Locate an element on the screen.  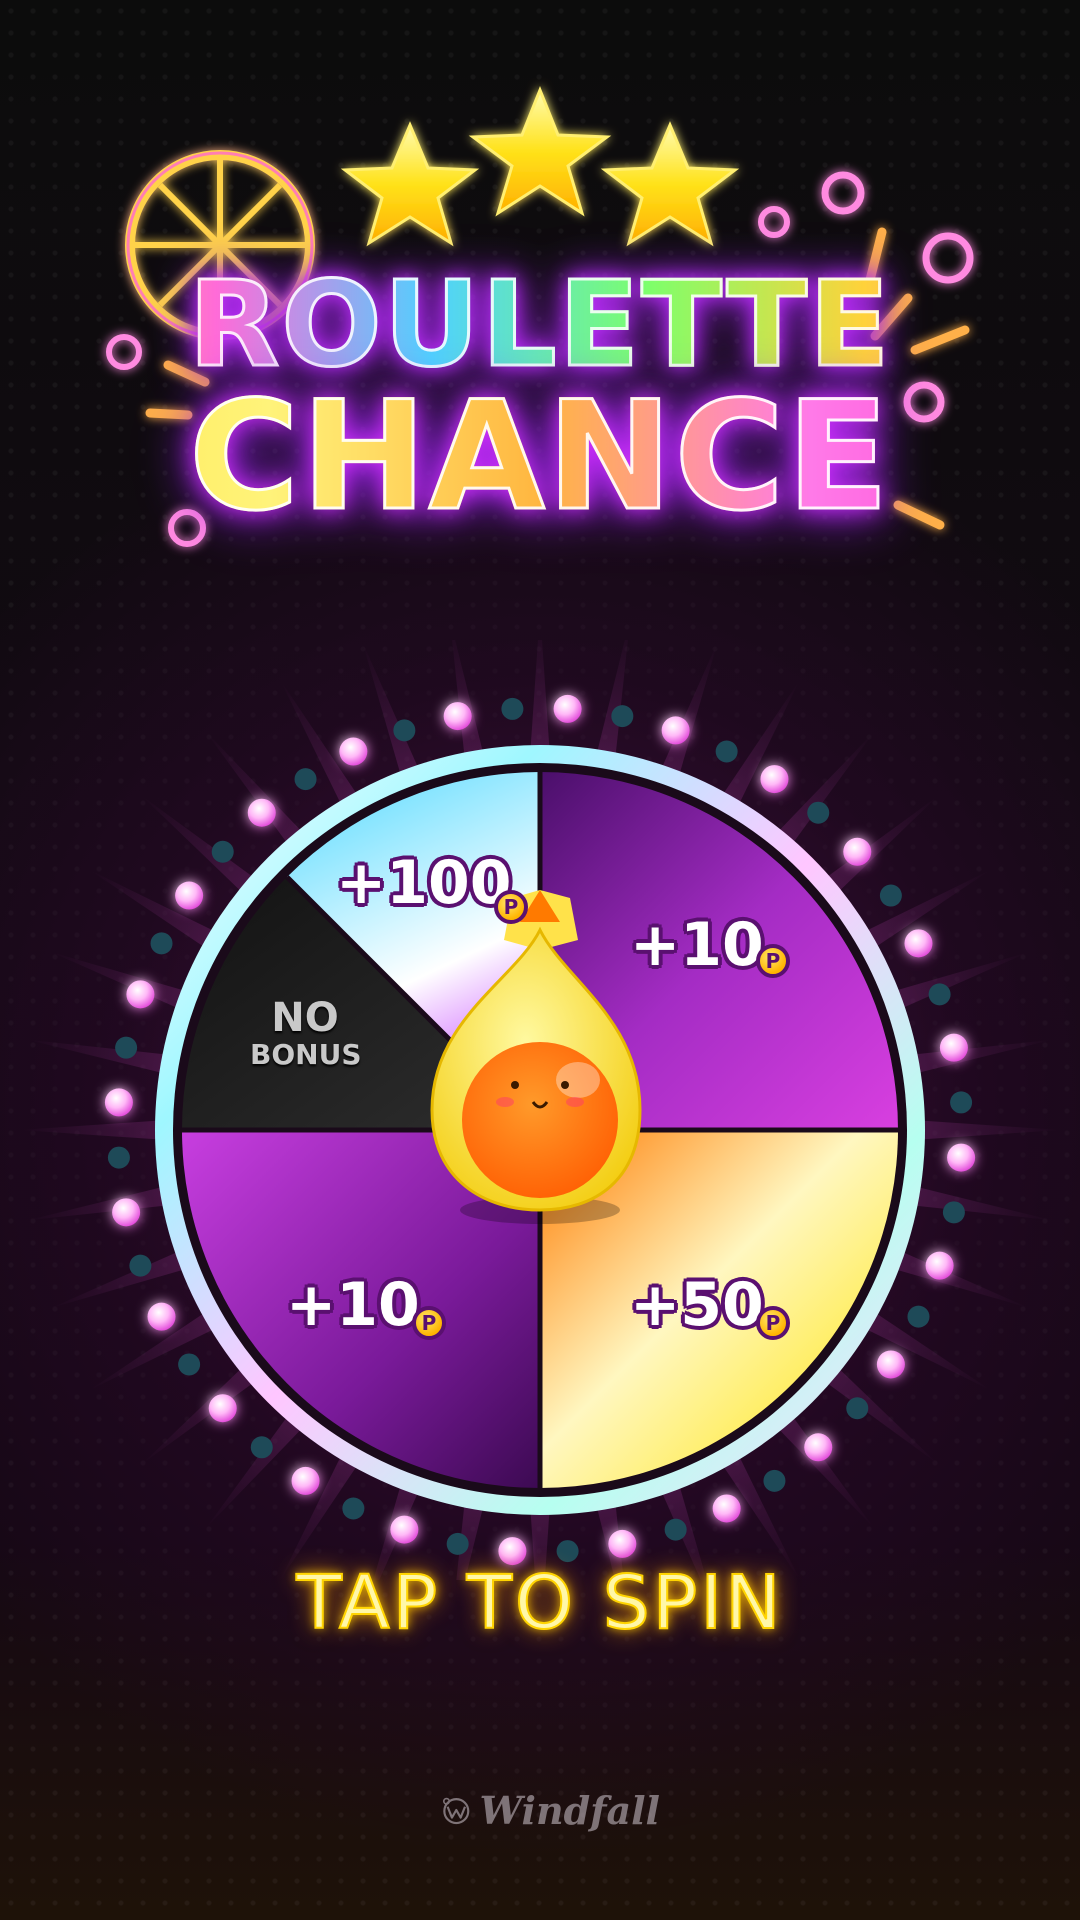
segment-label-plus-100: +100 is located at coordinates (424, 883).